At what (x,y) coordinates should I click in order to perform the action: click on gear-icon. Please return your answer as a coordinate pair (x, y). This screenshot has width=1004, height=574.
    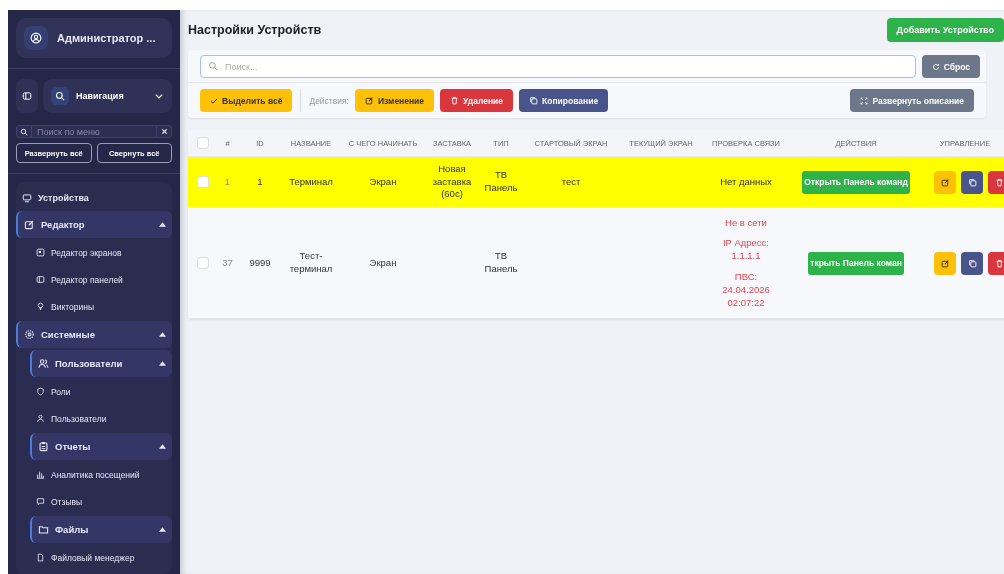
    Looking at the image, I should click on (29, 334).